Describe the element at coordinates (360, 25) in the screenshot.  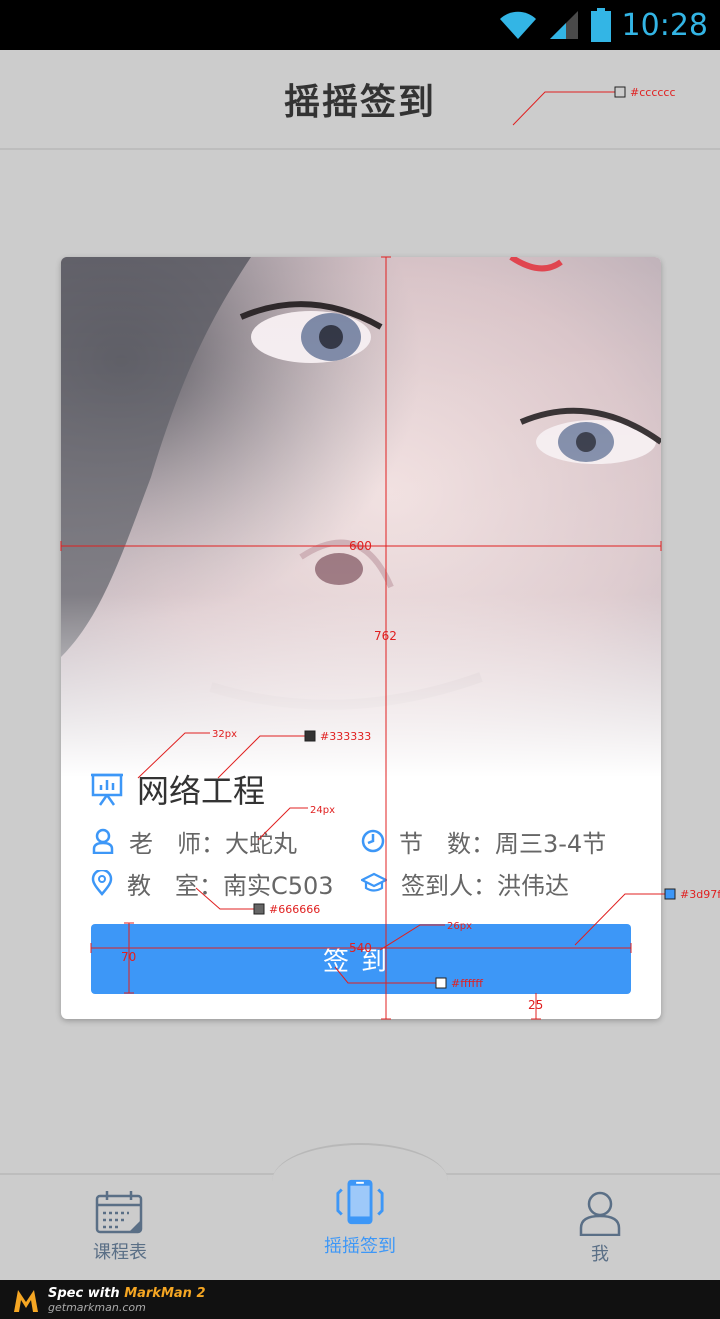
I see `status-bar: 10:28` at that location.